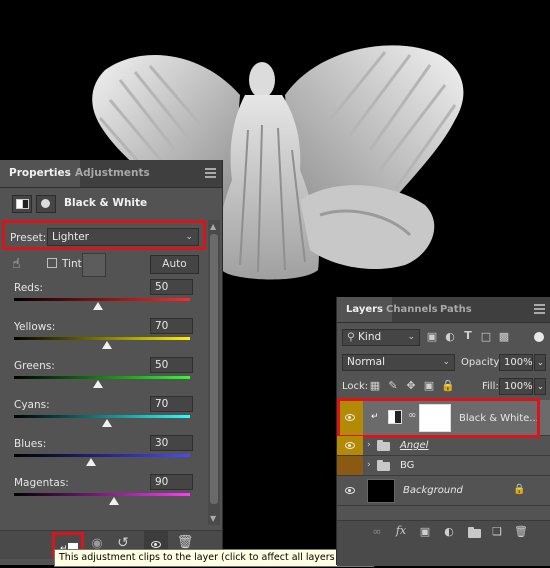 The height and width of the screenshot is (568, 550). Describe the element at coordinates (432, 336) in the screenshot. I see `pixel-filter-icon: ▣` at that location.